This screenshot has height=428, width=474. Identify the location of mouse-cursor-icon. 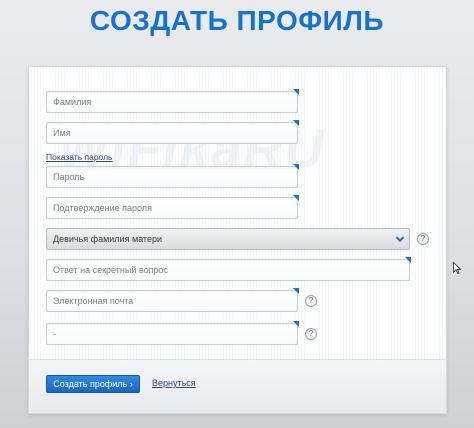
(457, 268).